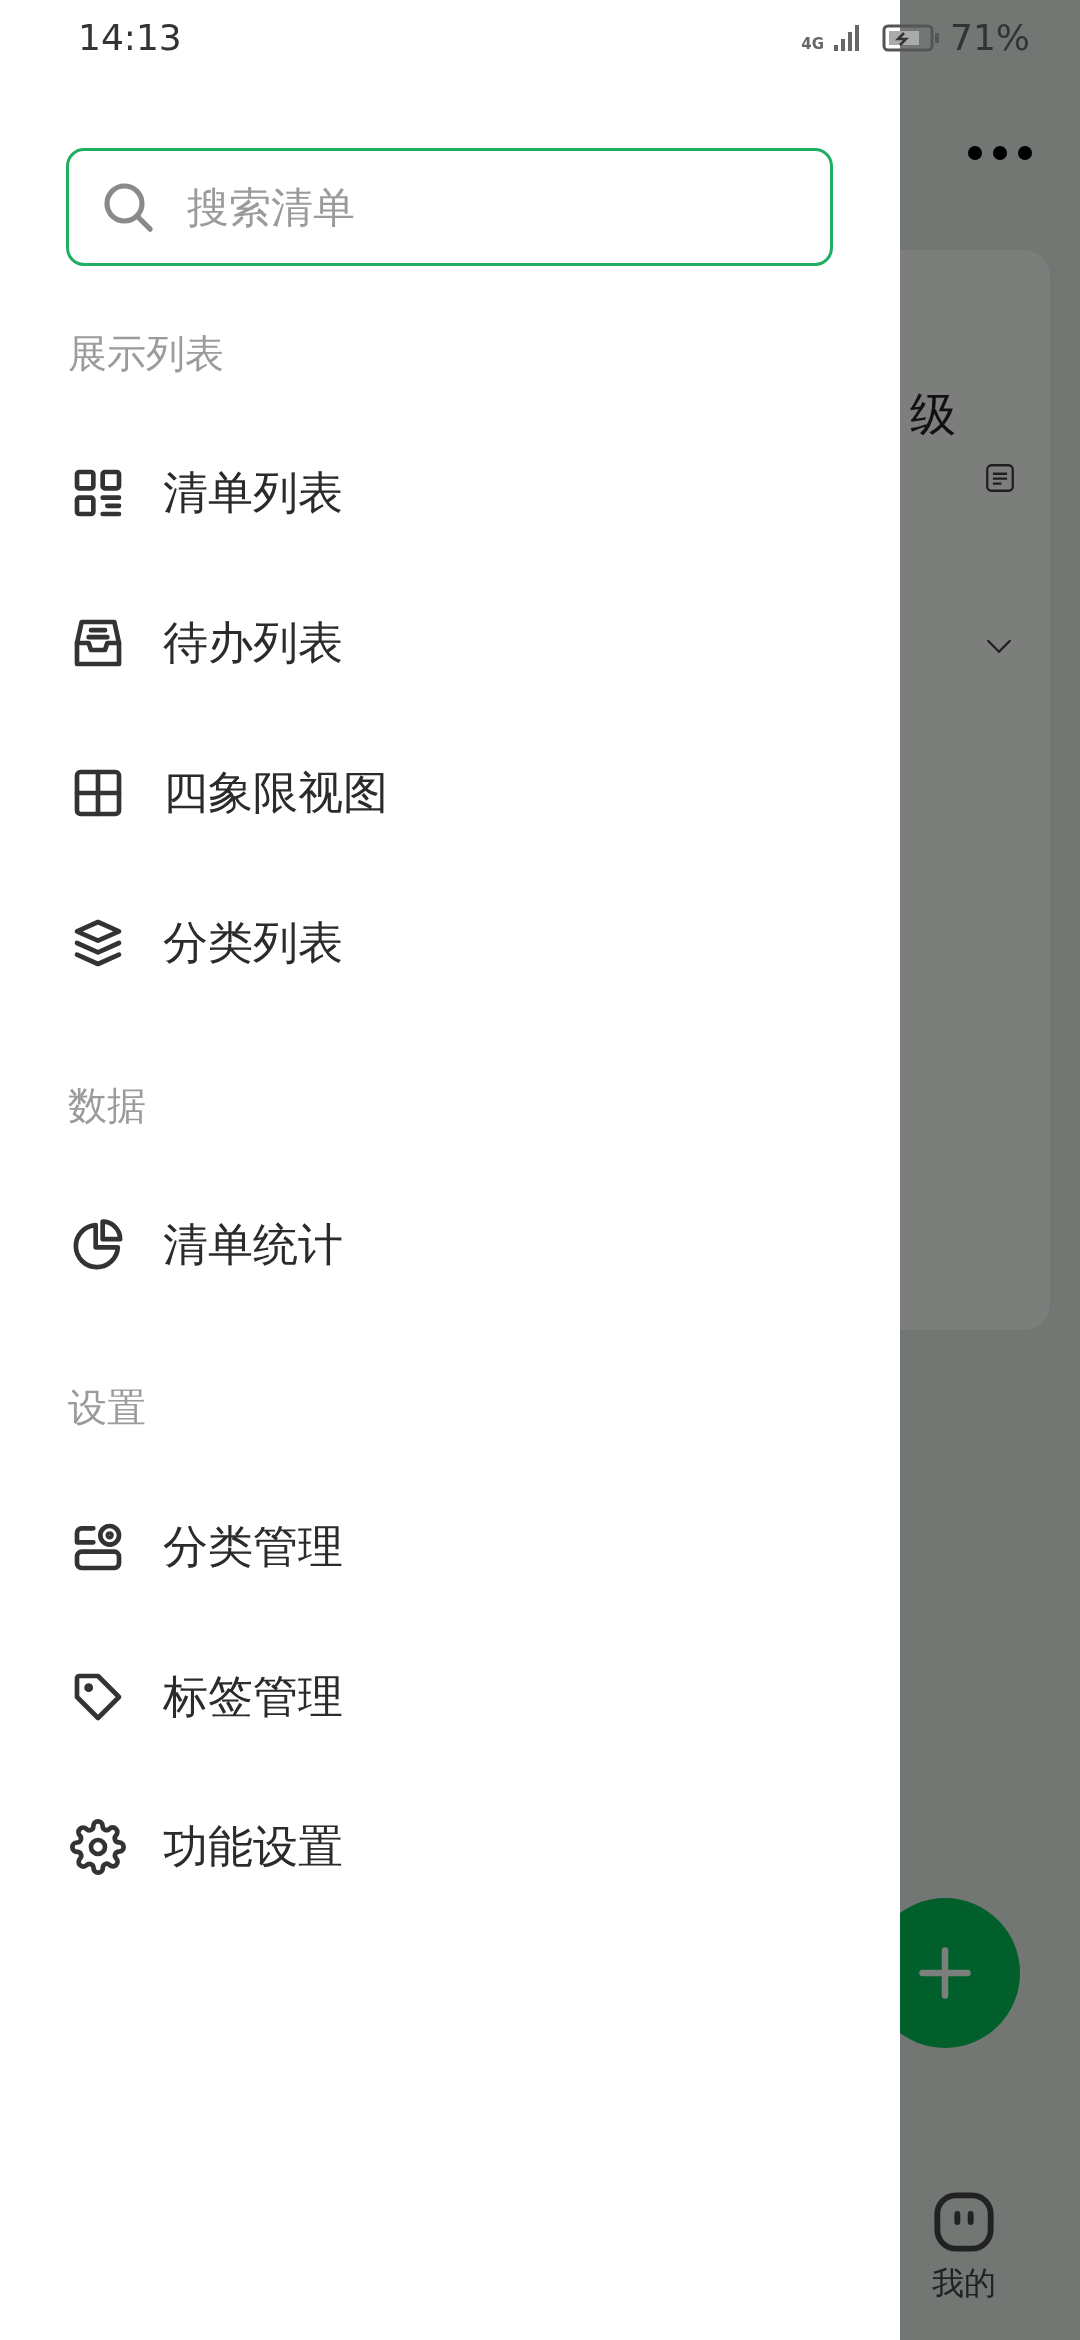 This screenshot has width=1080, height=2340. Describe the element at coordinates (450, 493) in the screenshot. I see `menu-item: 清单列表` at that location.